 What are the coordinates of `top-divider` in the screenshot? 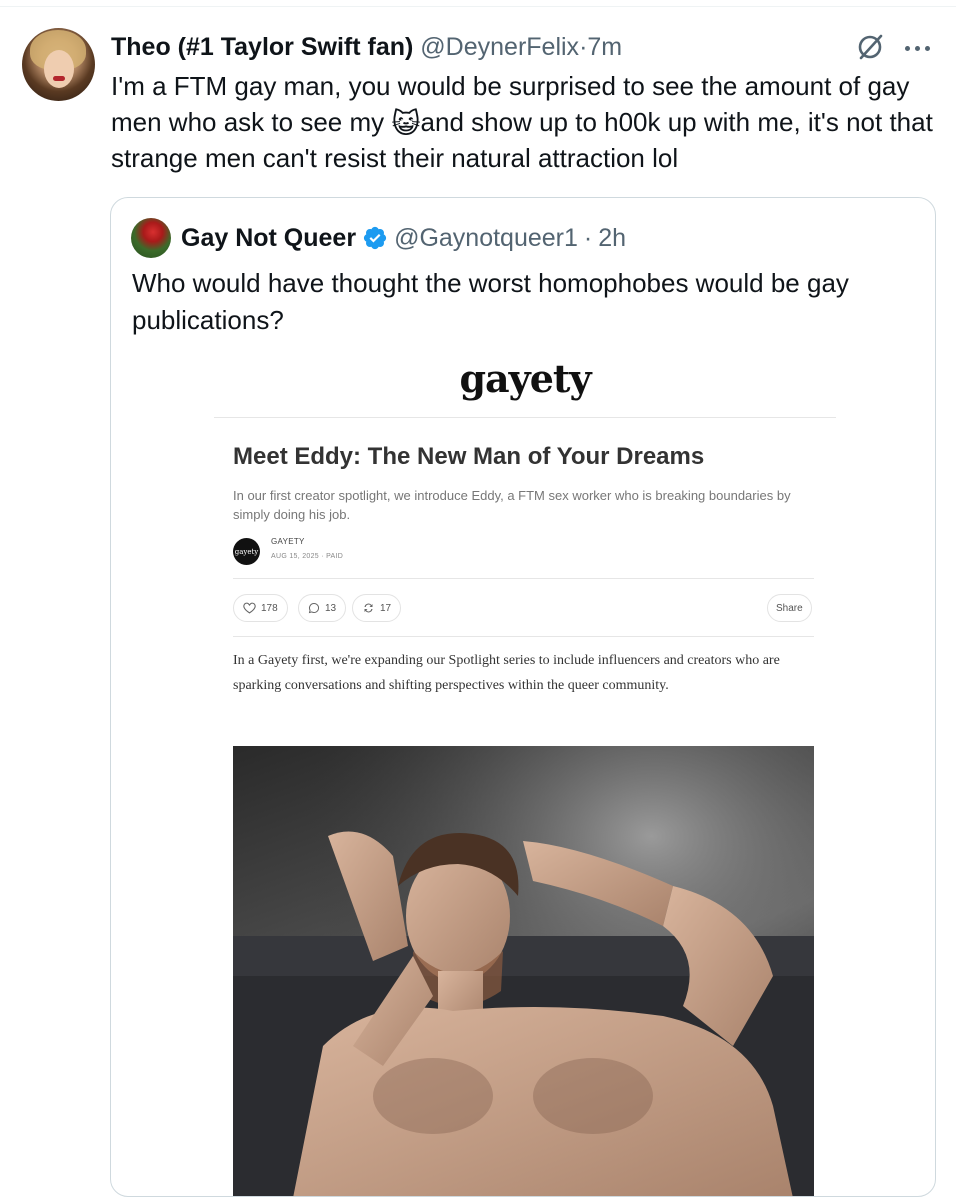 It's located at (478, 6).